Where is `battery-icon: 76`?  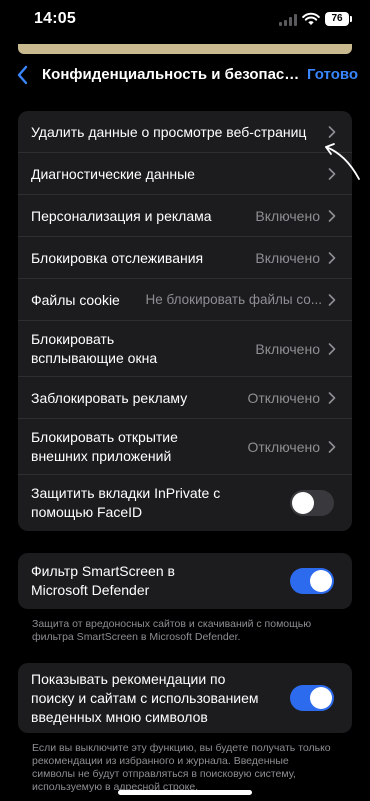
battery-icon: 76 is located at coordinates (338, 19).